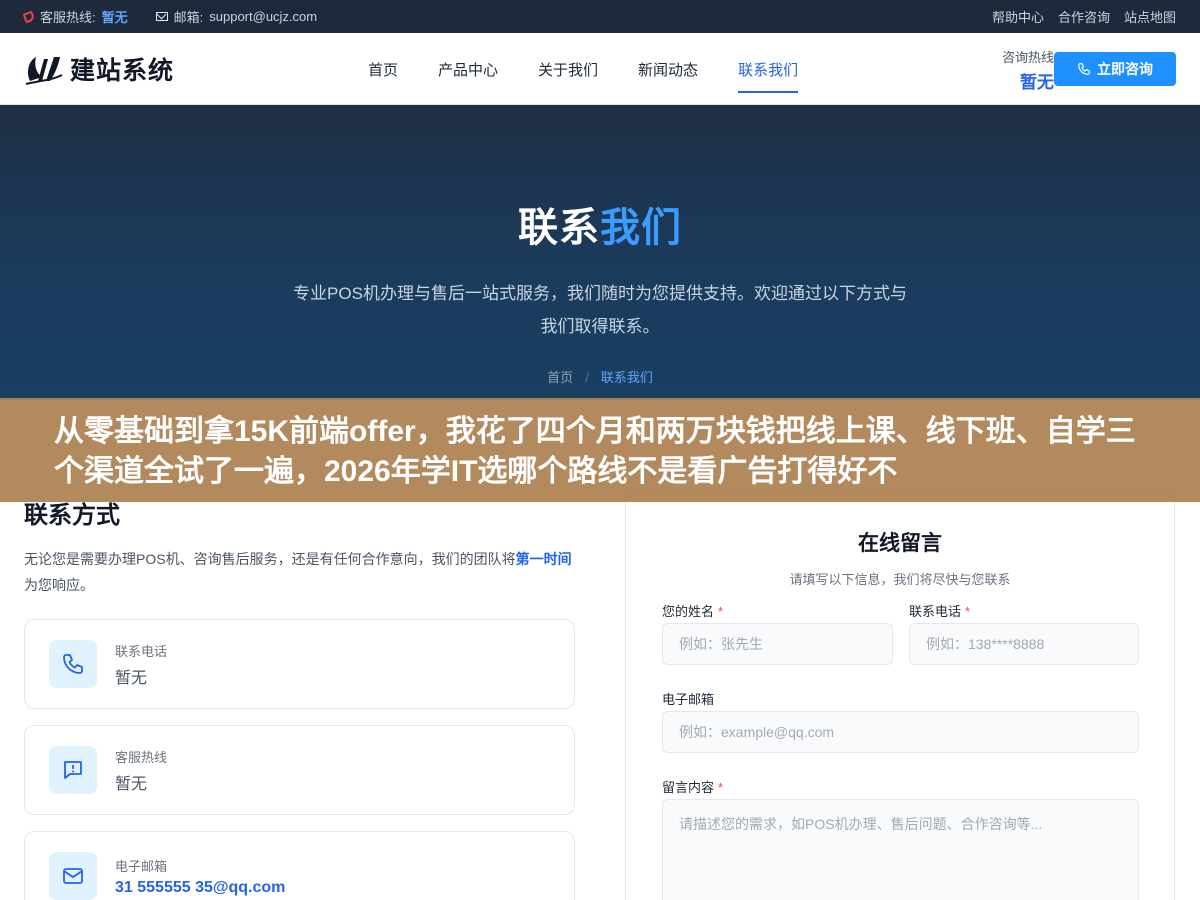  I want to click on form-title: 在线留言, so click(900, 543).